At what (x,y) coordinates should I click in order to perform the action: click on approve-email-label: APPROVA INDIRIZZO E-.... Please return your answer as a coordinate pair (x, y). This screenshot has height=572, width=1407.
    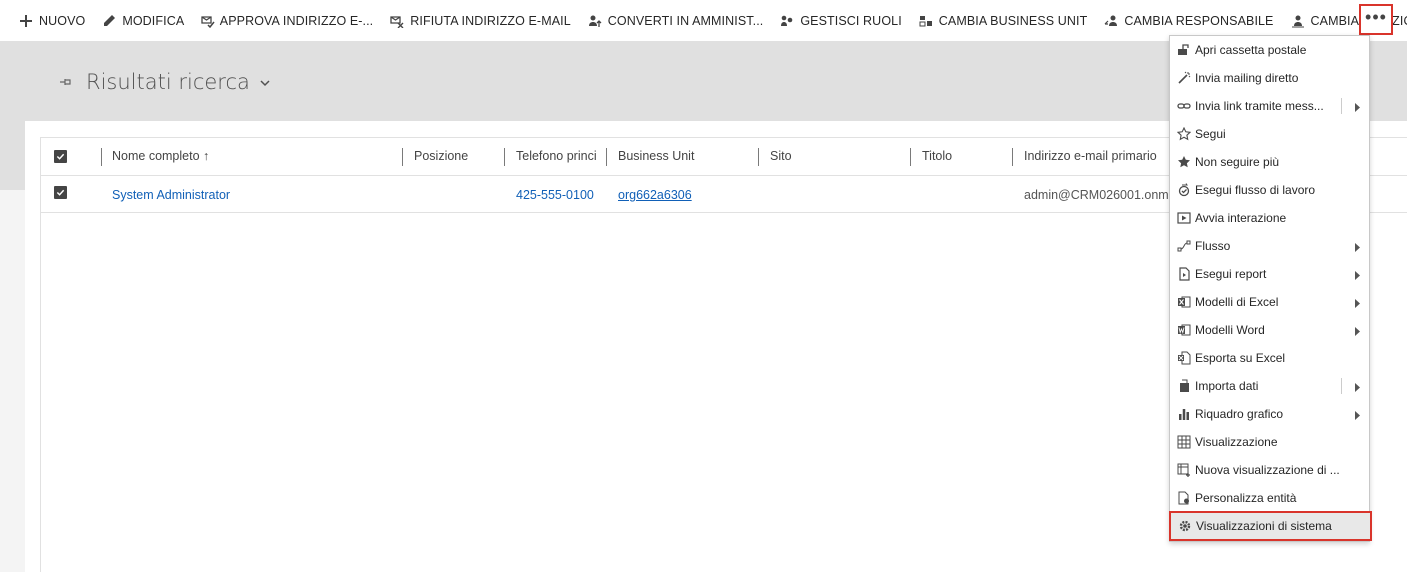
    Looking at the image, I should click on (296, 20).